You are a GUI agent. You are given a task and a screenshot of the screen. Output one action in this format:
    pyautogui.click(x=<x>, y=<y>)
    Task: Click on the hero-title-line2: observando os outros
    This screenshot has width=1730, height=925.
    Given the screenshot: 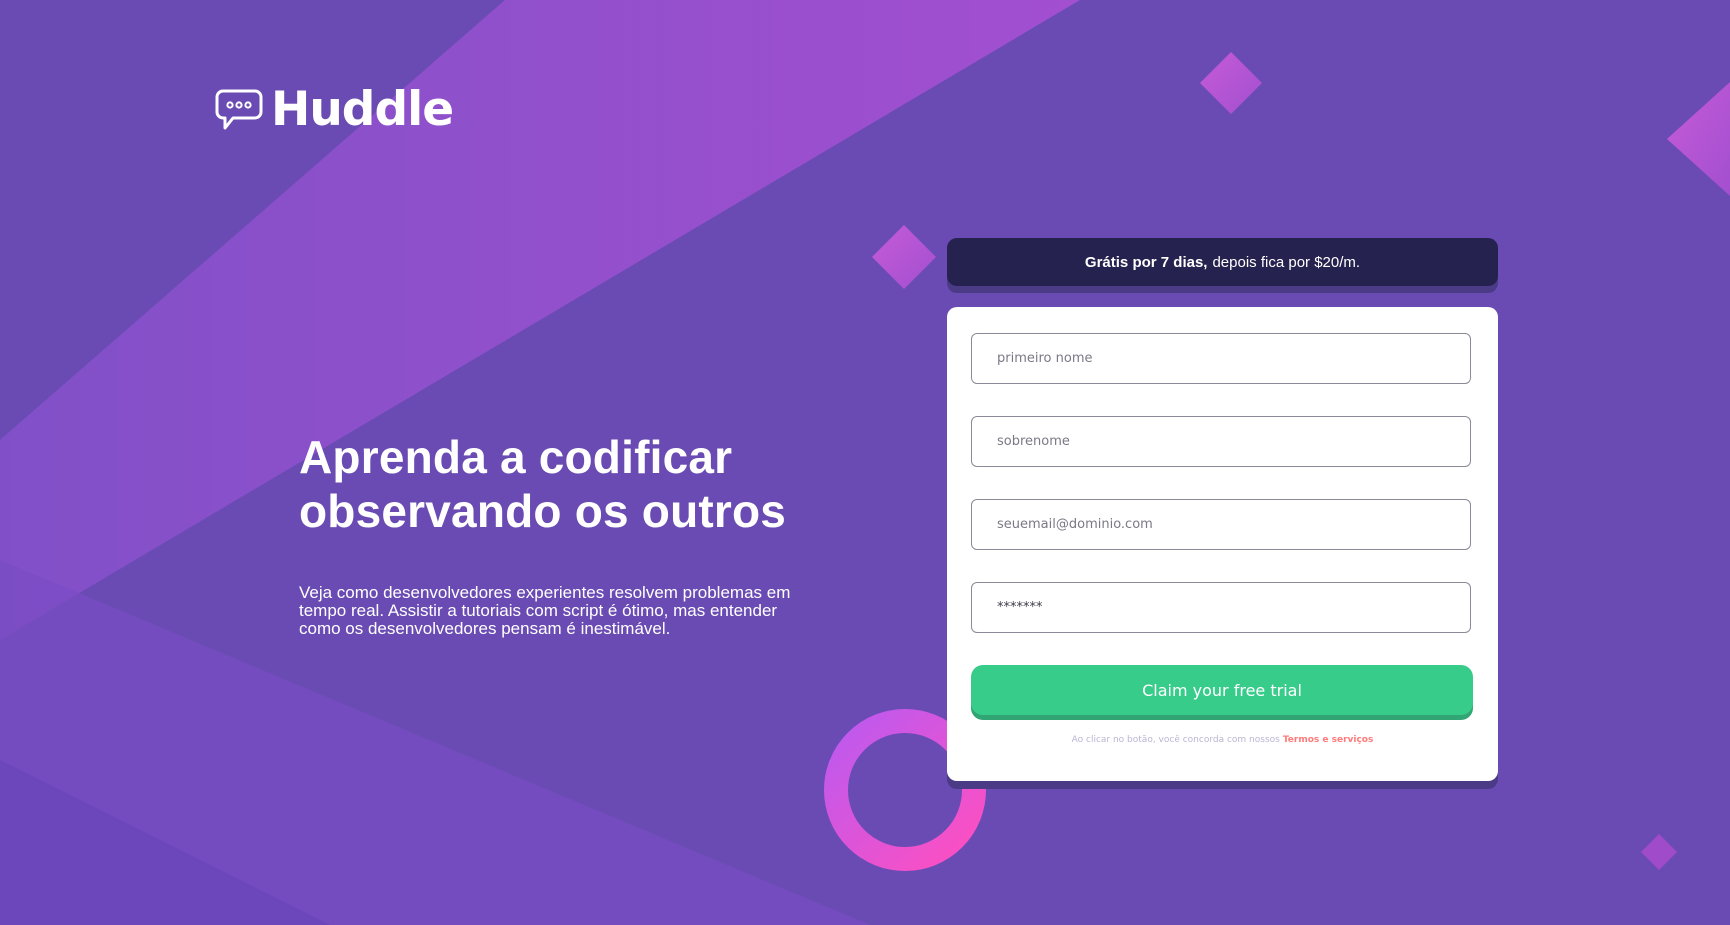 What is the action you would take?
    pyautogui.click(x=543, y=511)
    